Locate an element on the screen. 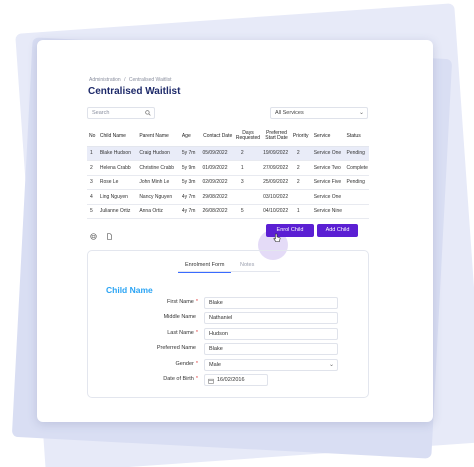  column-header-age: Age is located at coordinates (190, 137).